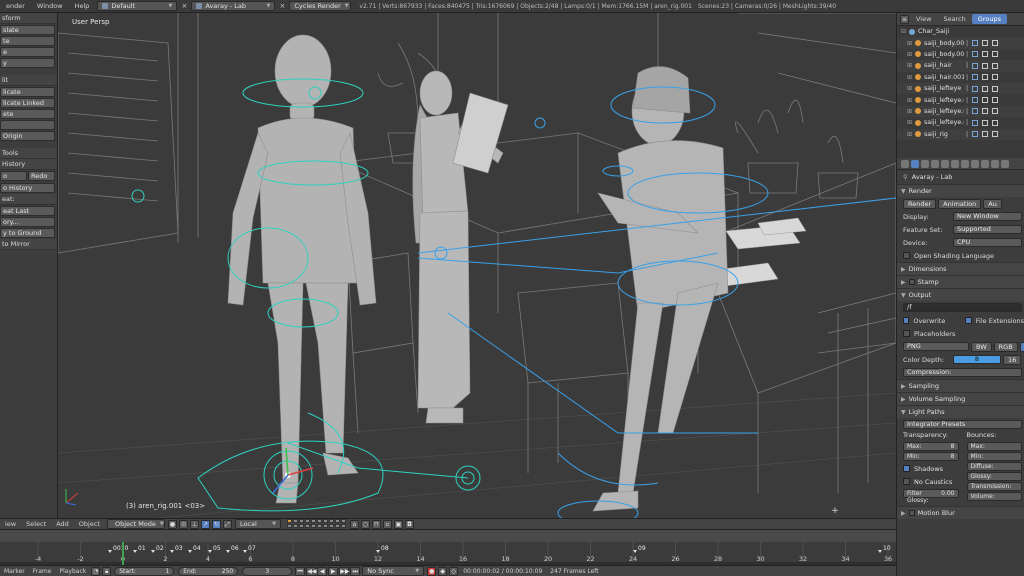 This screenshot has width=1024, height=576. Describe the element at coordinates (960, 77) in the screenshot. I see `outliner-item: ⊞saiji_hair.001|` at that location.